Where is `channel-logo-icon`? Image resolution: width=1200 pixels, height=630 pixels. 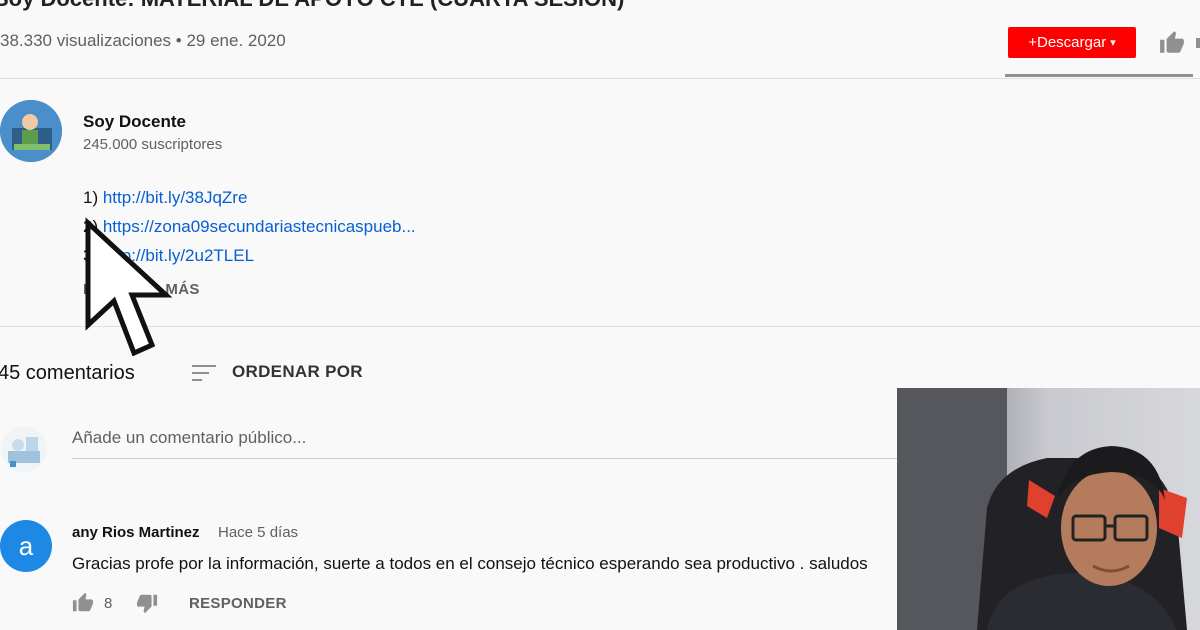
channel-logo-icon is located at coordinates (31, 131).